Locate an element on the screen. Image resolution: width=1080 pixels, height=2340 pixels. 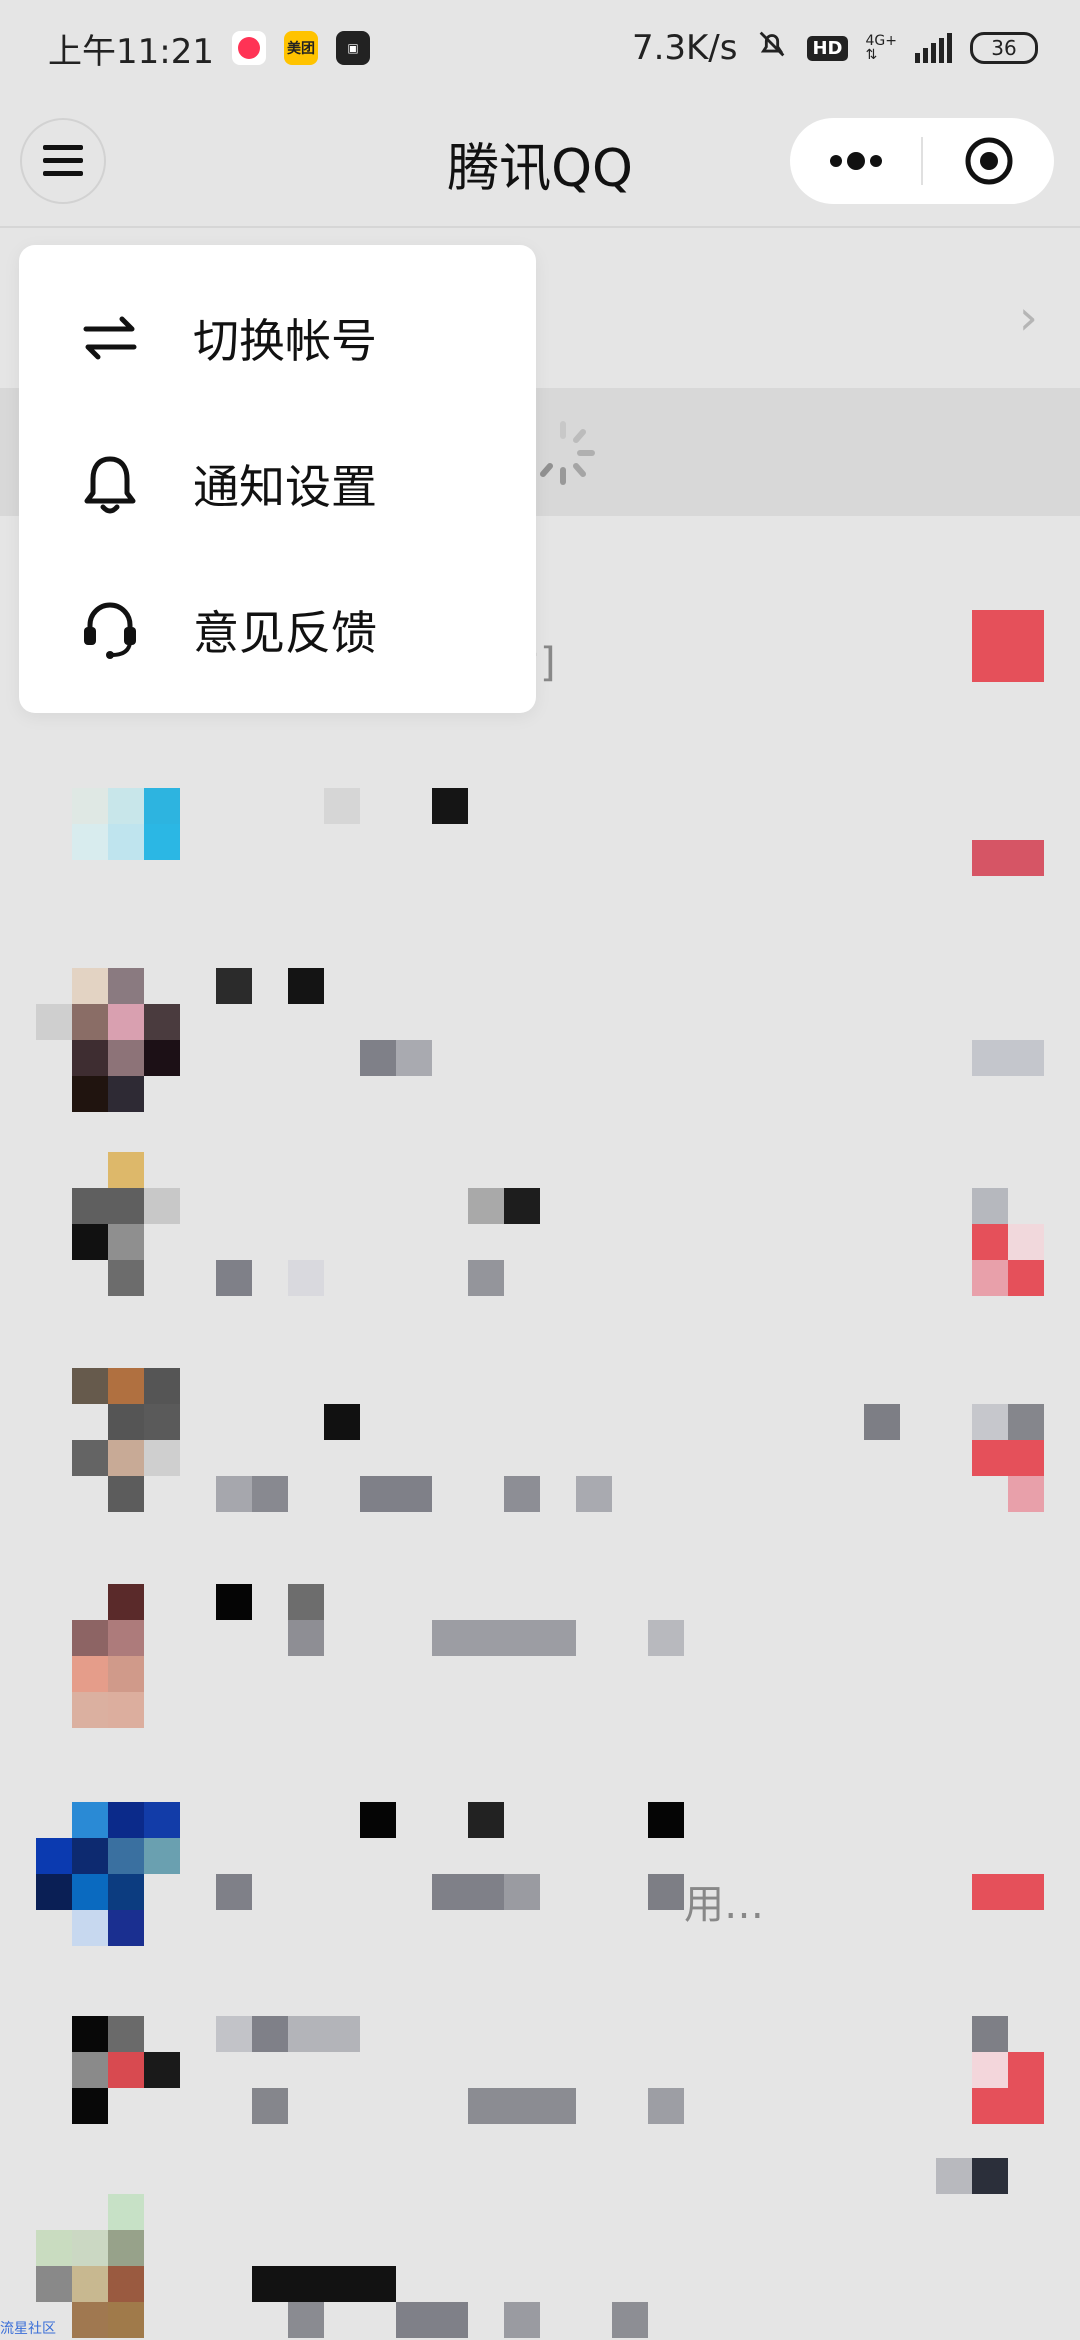
more-button is located at coordinates (855, 161).